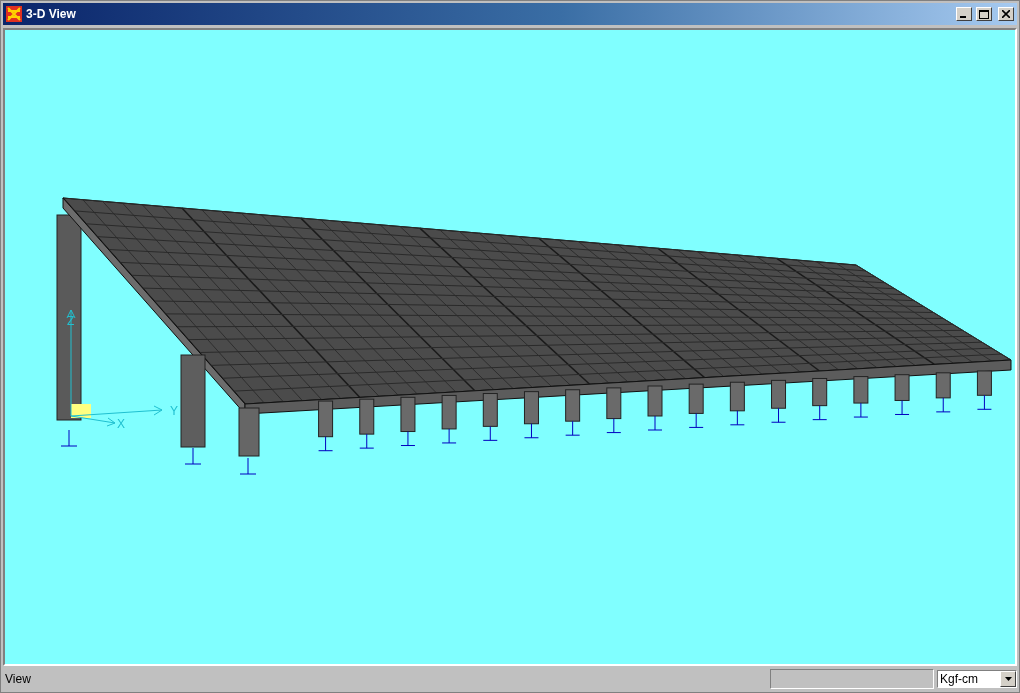 This screenshot has width=1020, height=693. Describe the element at coordinates (51, 14) in the screenshot. I see `window-title: 3-D View` at that location.